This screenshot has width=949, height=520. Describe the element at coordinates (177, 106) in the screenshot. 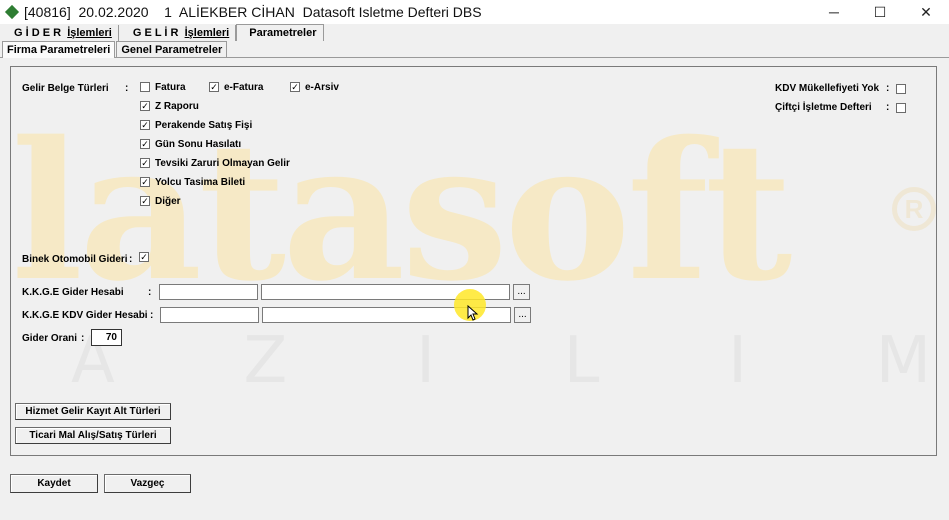

I see `z-raporu-label: Z Raporu` at that location.